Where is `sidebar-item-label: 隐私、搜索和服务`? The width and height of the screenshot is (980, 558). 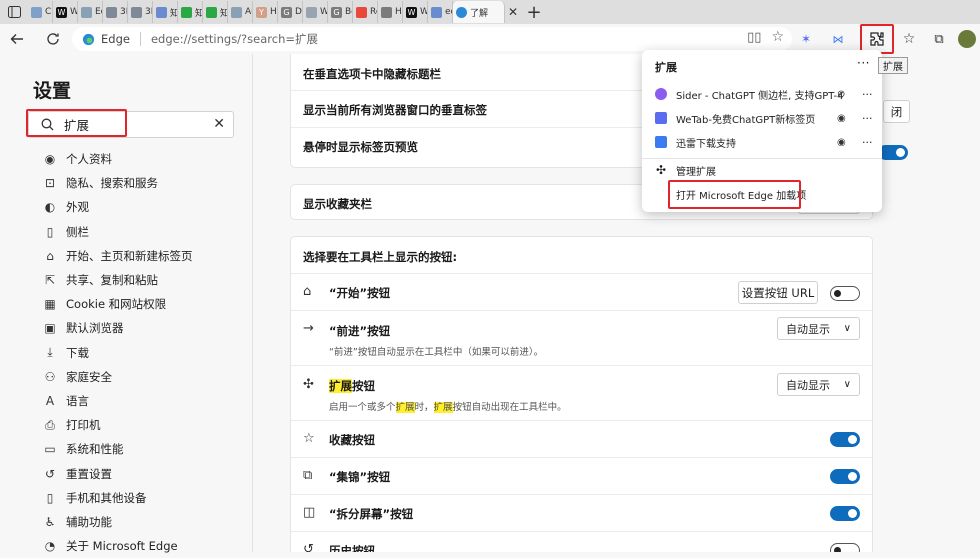
sidebar-item-label: 隐私、搜索和服务 is located at coordinates (112, 183).